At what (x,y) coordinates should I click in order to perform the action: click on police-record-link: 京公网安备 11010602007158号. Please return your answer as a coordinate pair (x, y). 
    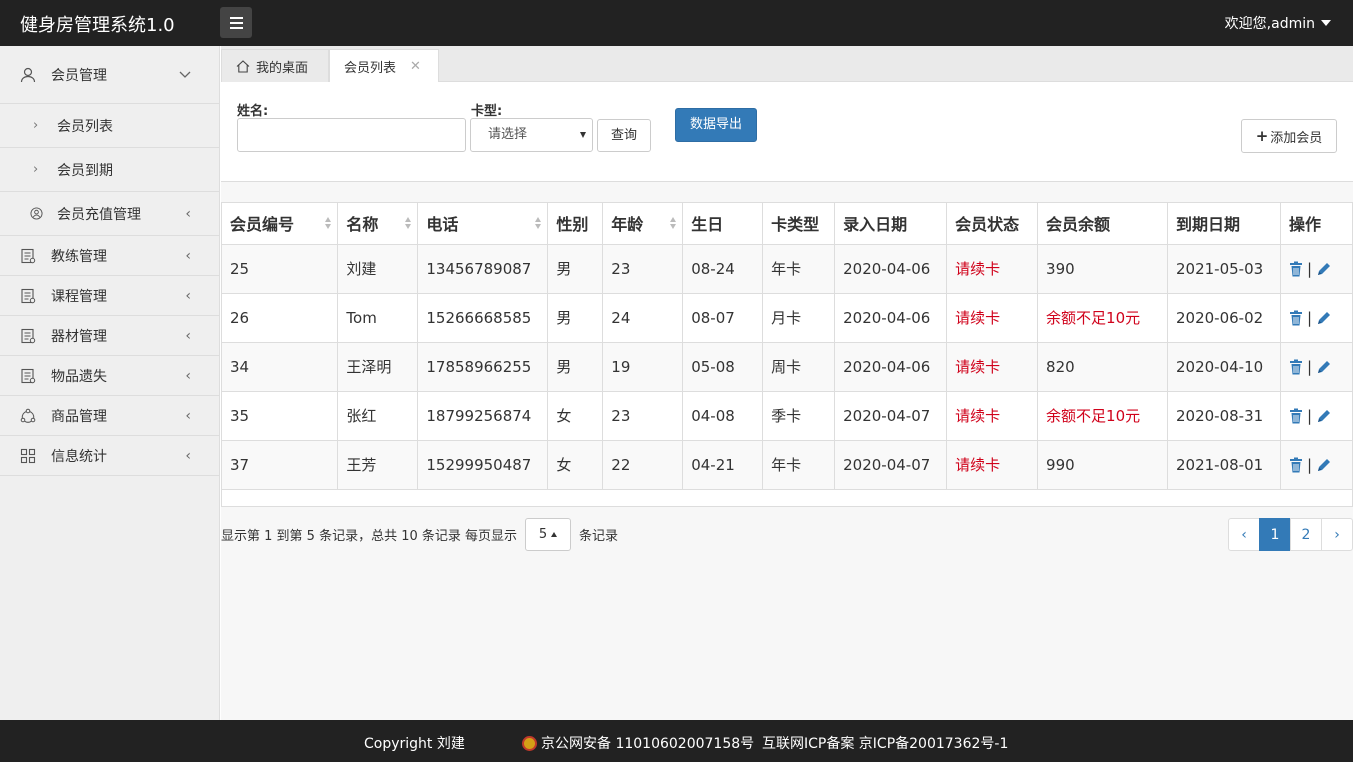
    Looking at the image, I should click on (638, 743).